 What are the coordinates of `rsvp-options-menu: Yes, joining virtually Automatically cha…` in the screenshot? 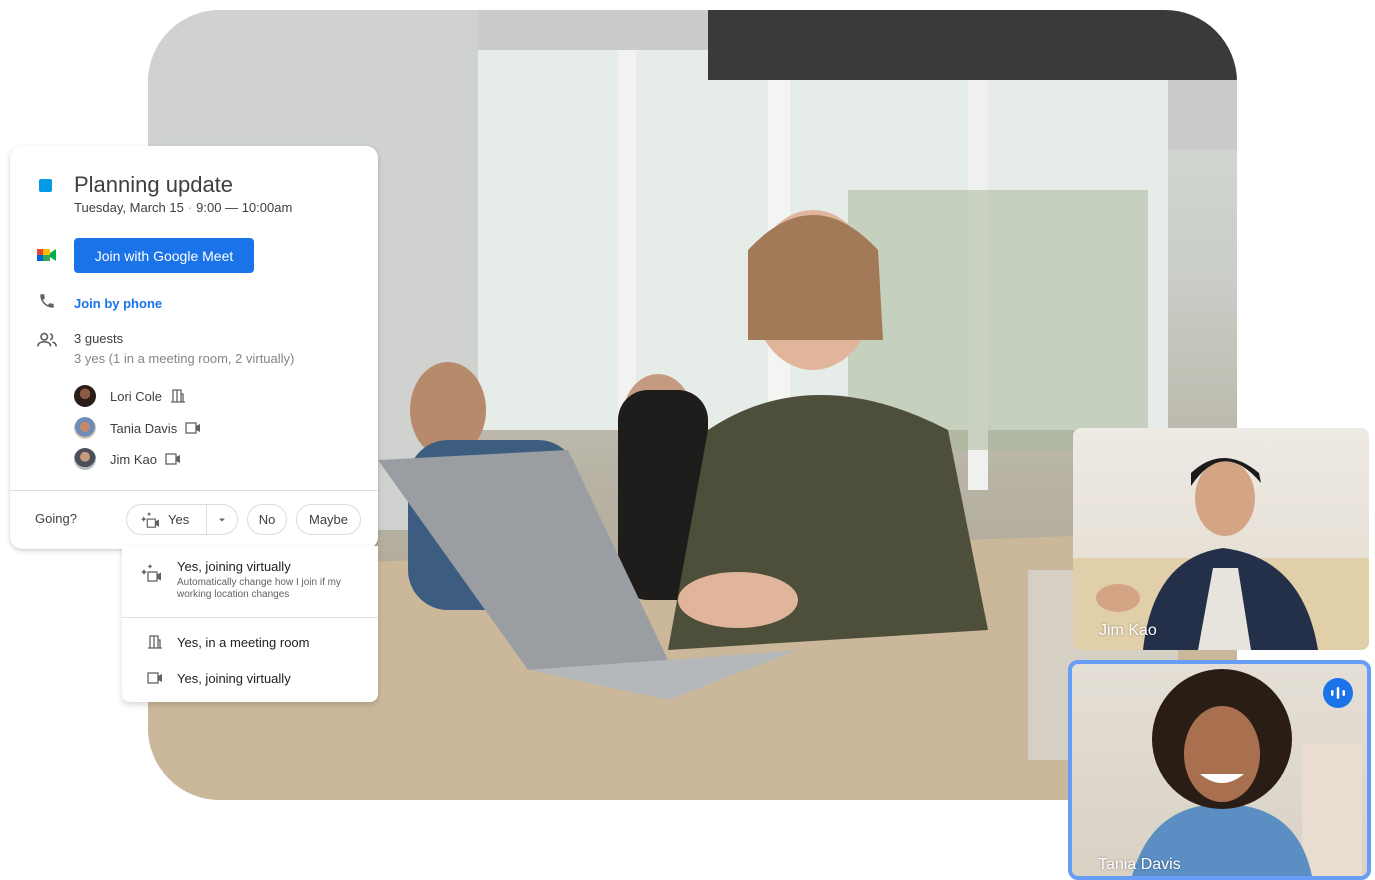 It's located at (250, 624).